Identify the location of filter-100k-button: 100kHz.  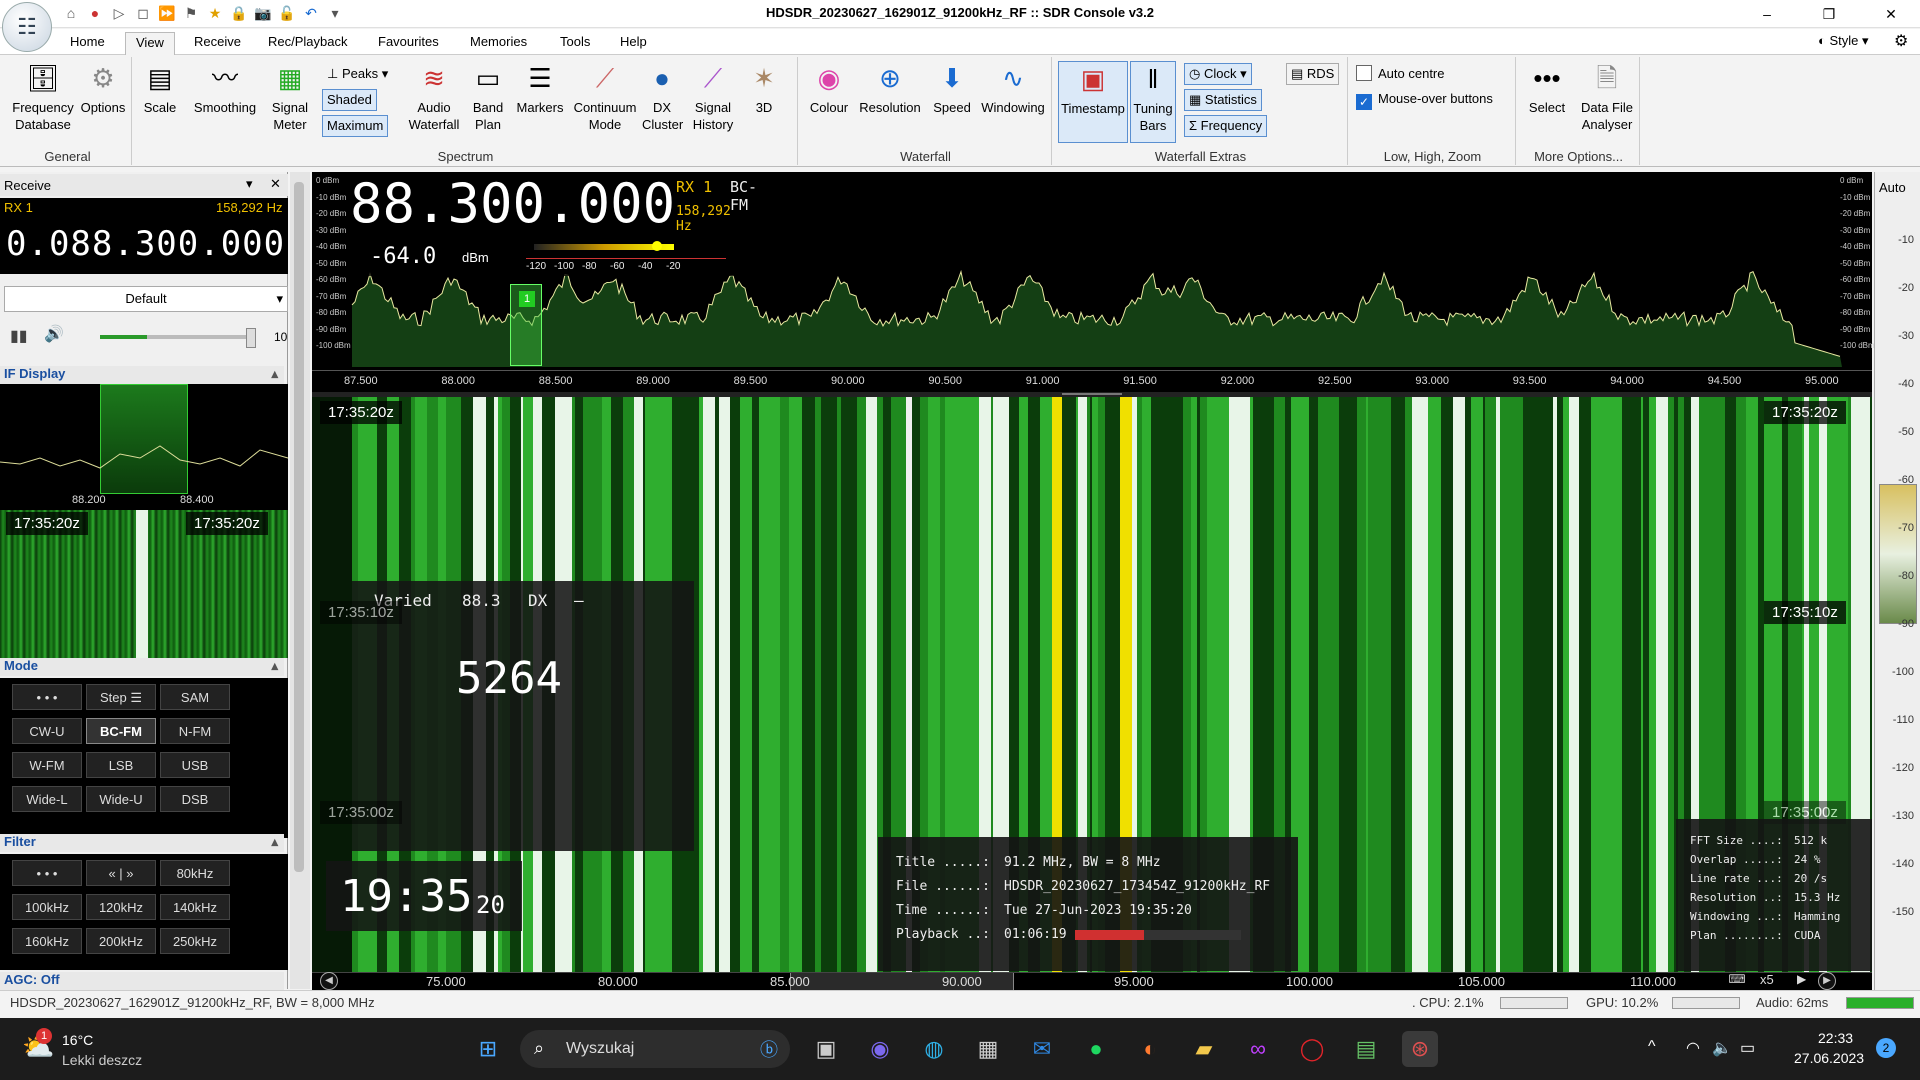
(47, 907).